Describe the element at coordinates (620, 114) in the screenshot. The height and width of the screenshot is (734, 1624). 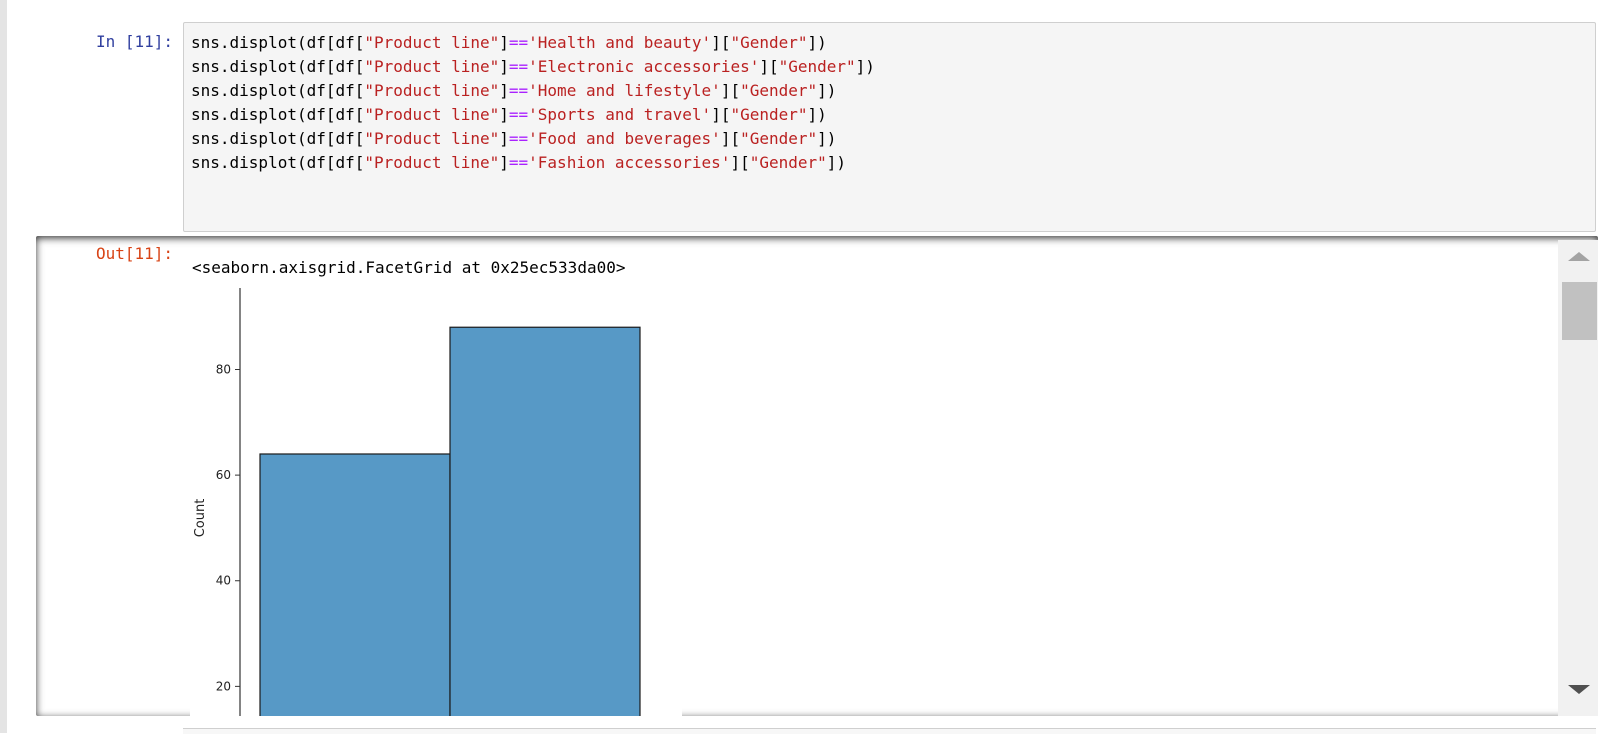
I see `string-token: 'Sports and travel'` at that location.